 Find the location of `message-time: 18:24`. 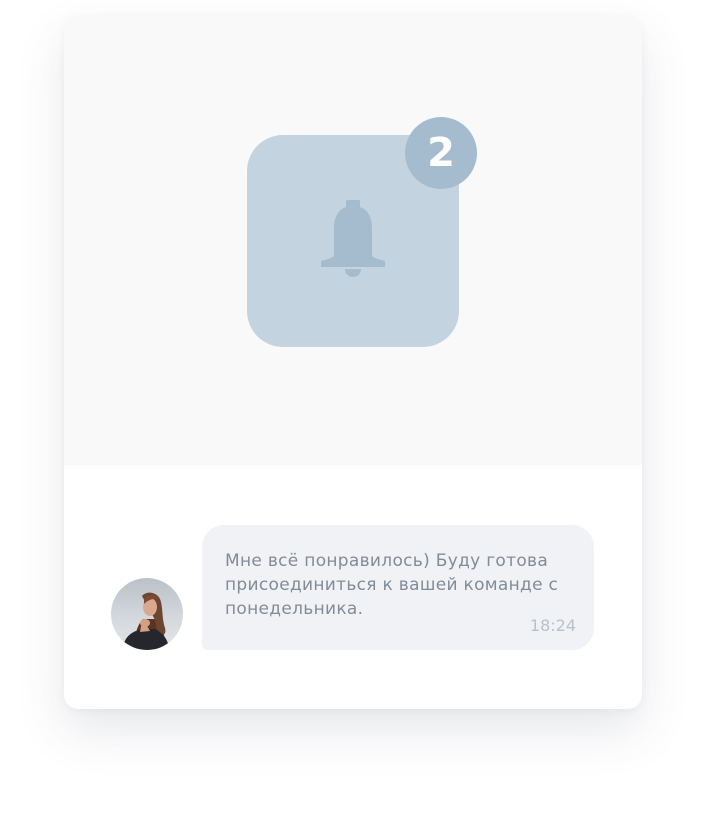

message-time: 18:24 is located at coordinates (552, 625).